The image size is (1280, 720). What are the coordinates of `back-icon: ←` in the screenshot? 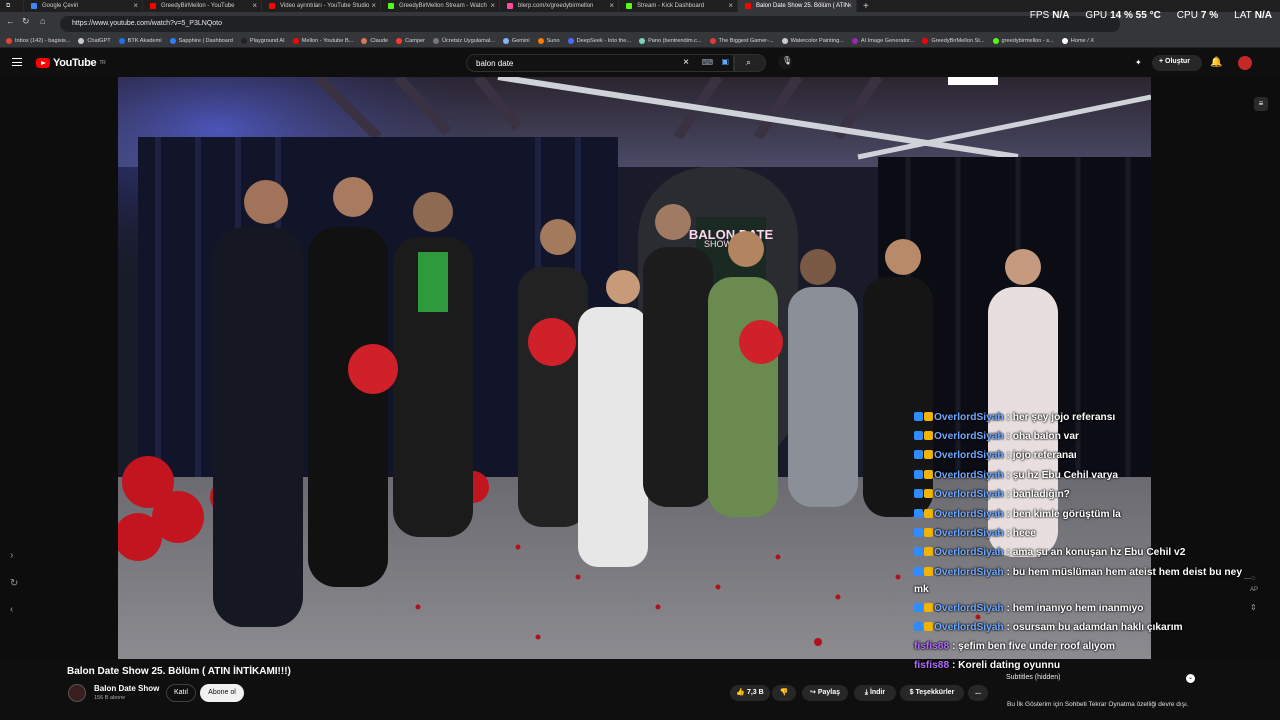 It's located at (10, 21).